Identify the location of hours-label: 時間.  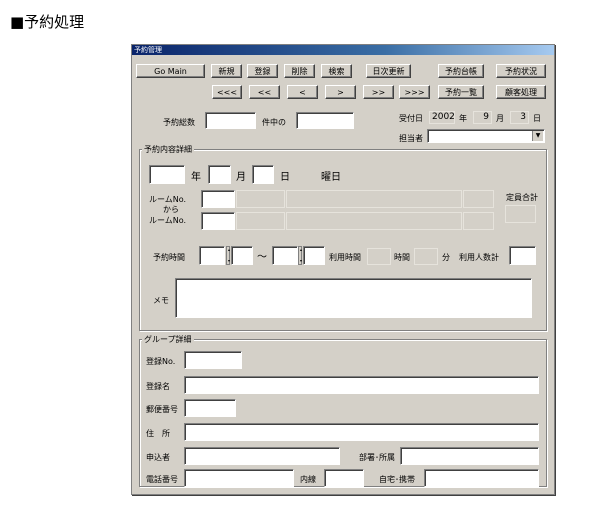
(402, 257).